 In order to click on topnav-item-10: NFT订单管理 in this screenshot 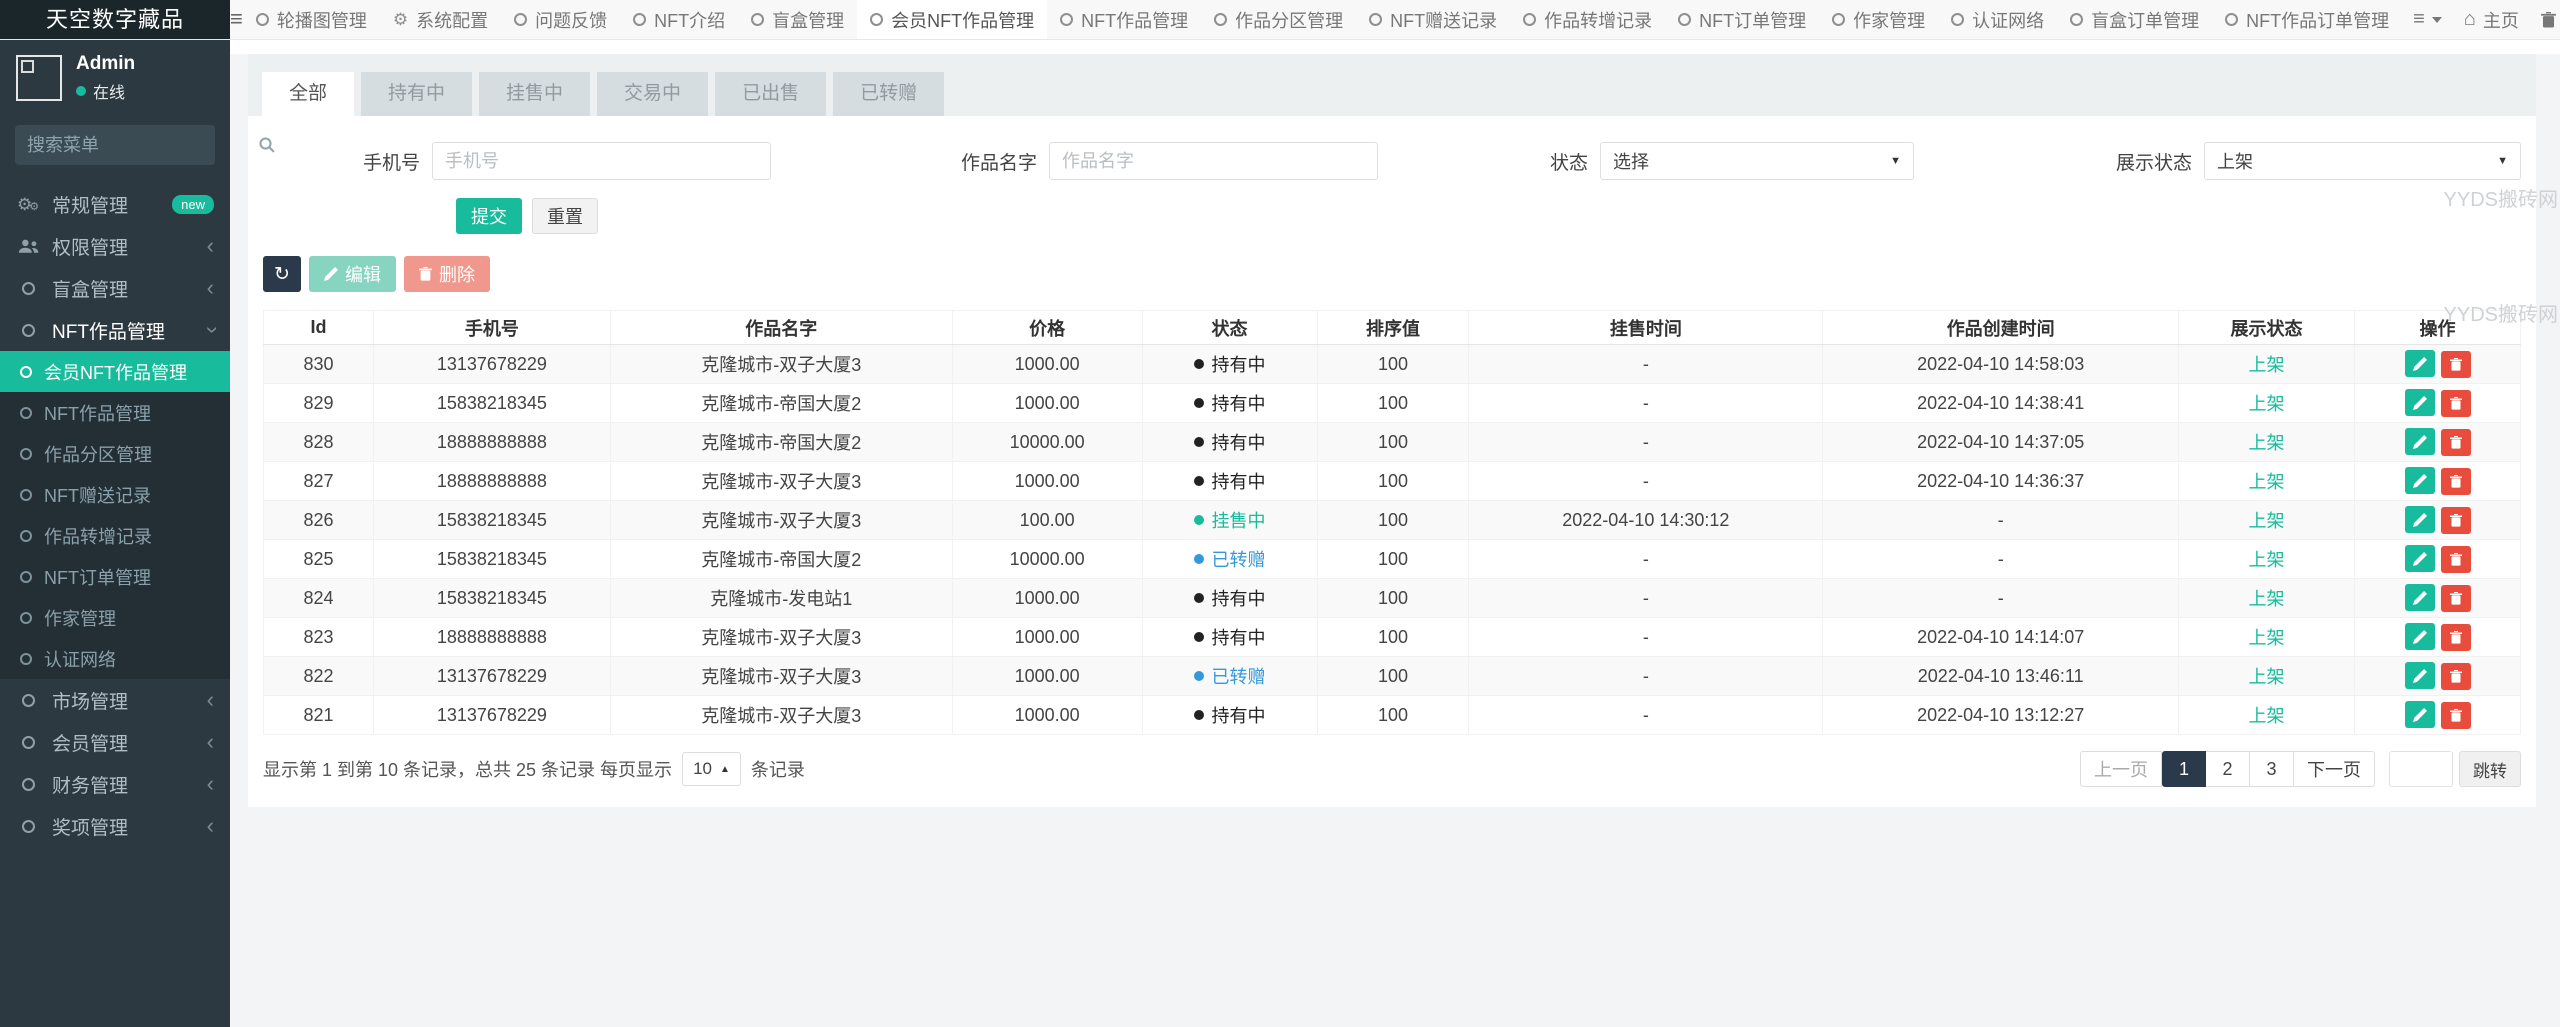, I will do `click(1742, 19)`.